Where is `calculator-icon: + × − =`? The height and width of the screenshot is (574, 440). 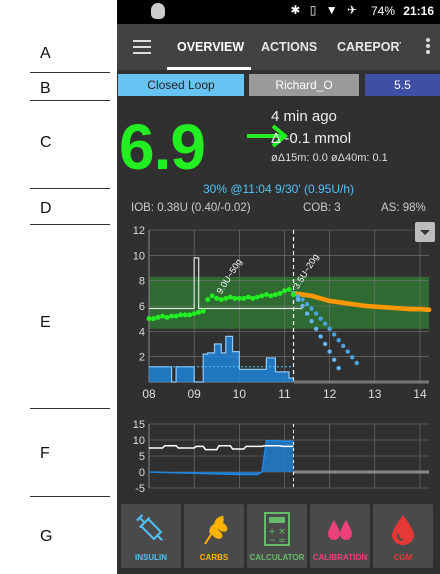 calculator-icon: + × − = is located at coordinates (277, 529).